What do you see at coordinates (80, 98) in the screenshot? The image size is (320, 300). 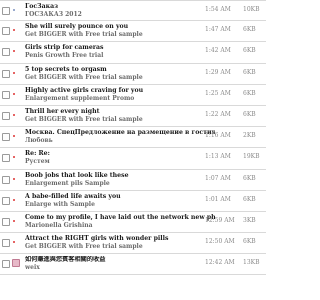 I see `message-sender: Enlargement supplement Promo` at bounding box center [80, 98].